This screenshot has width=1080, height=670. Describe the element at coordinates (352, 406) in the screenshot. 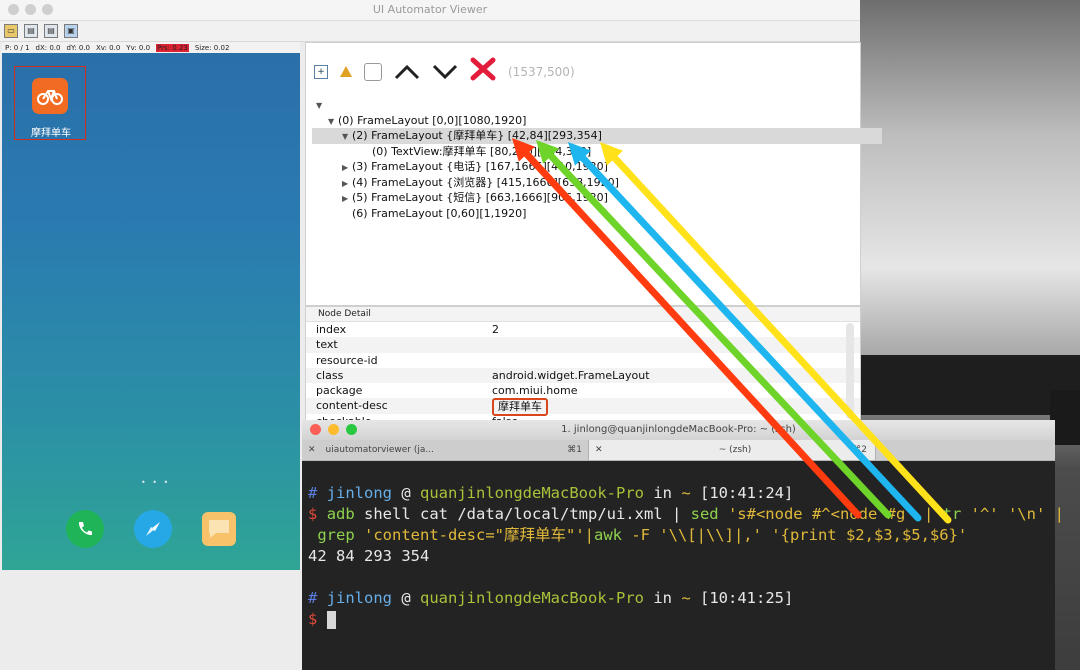

I see `detail-key: content-desc` at that location.